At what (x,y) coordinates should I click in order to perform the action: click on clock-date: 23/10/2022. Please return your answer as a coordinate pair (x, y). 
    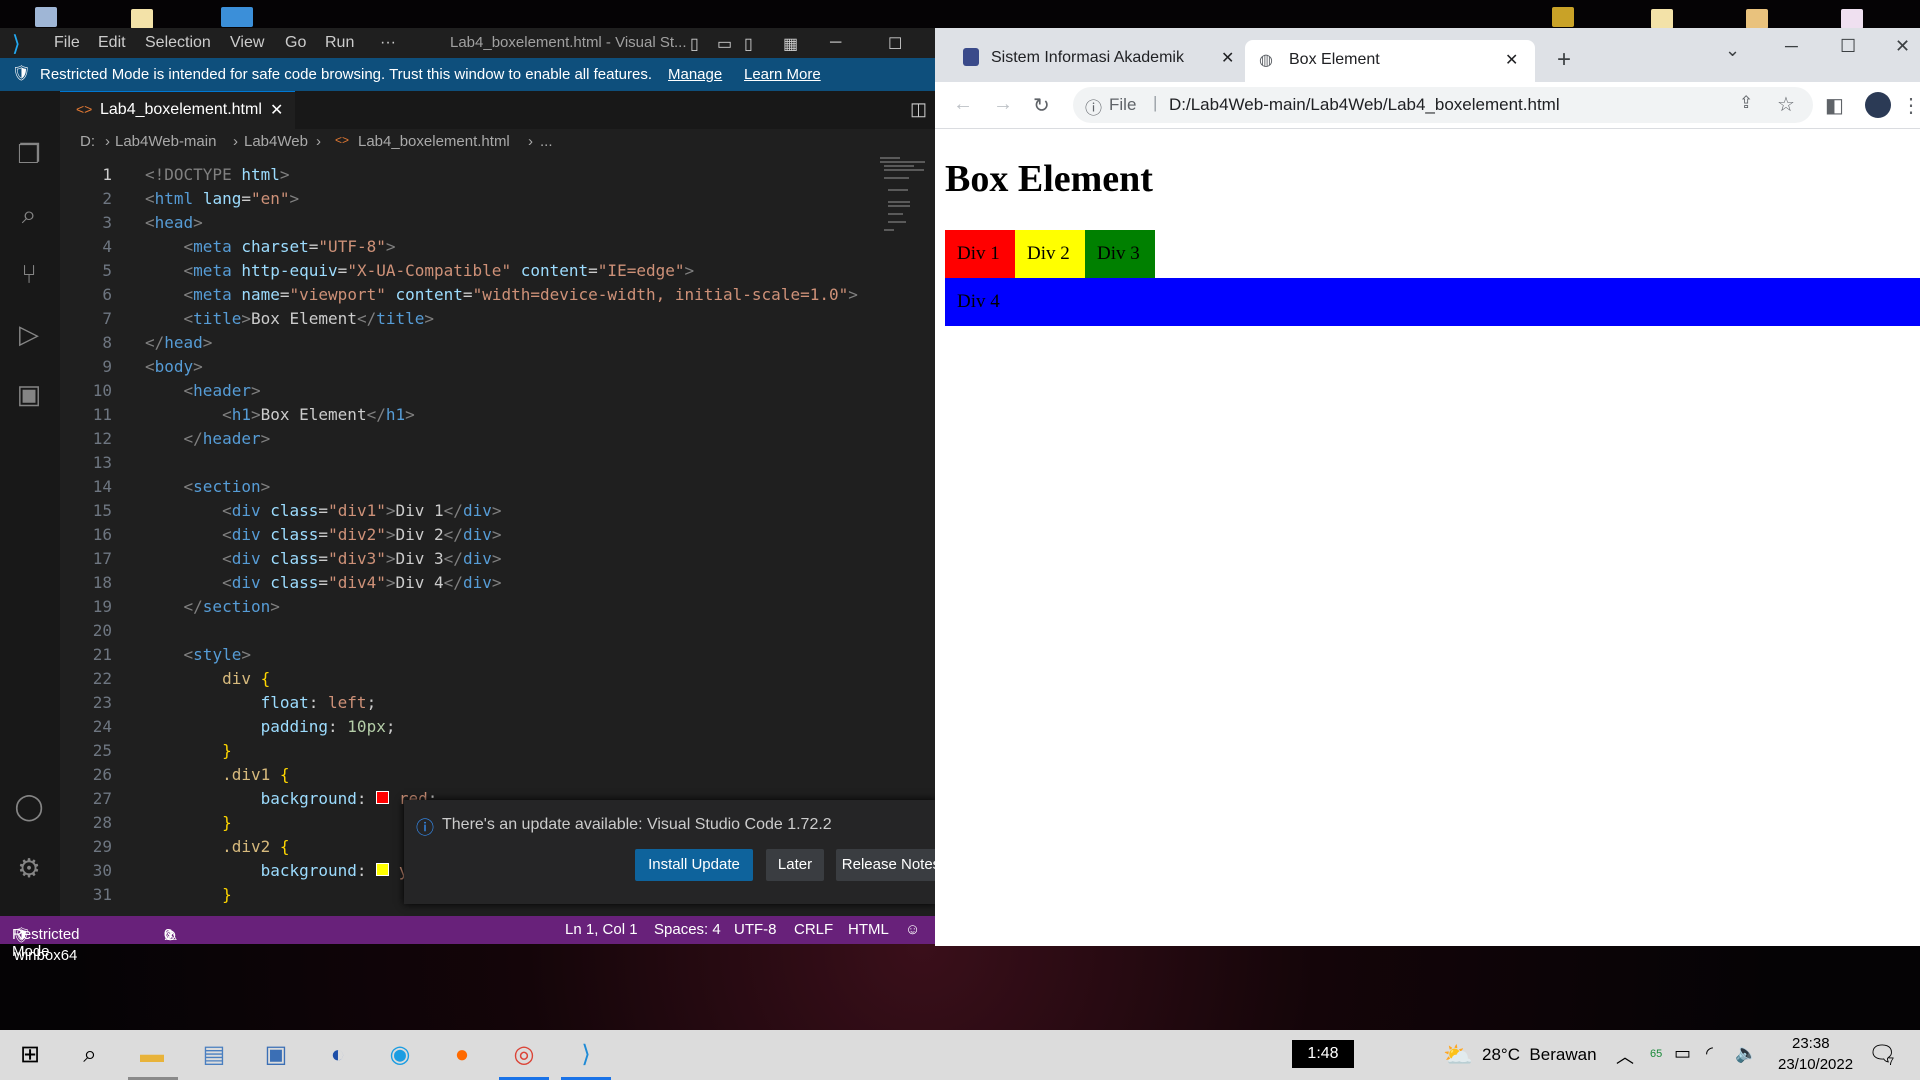
    Looking at the image, I should click on (1815, 1064).